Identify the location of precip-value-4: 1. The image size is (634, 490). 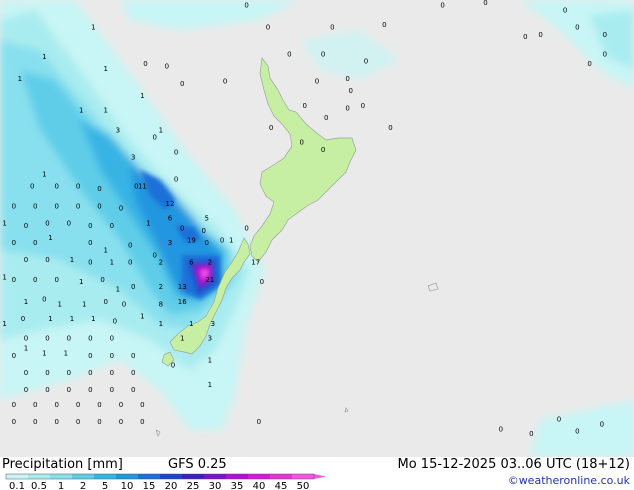
(142, 96).